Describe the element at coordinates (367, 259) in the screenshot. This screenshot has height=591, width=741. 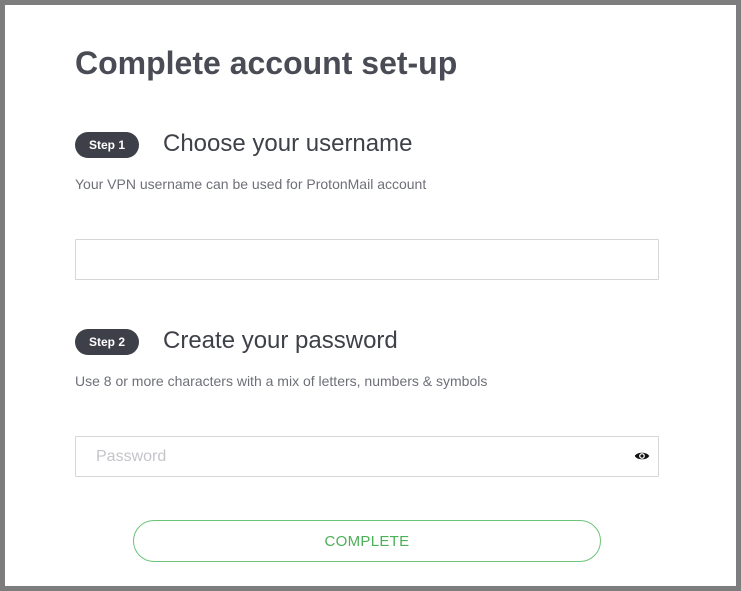
I see `username-input` at that location.